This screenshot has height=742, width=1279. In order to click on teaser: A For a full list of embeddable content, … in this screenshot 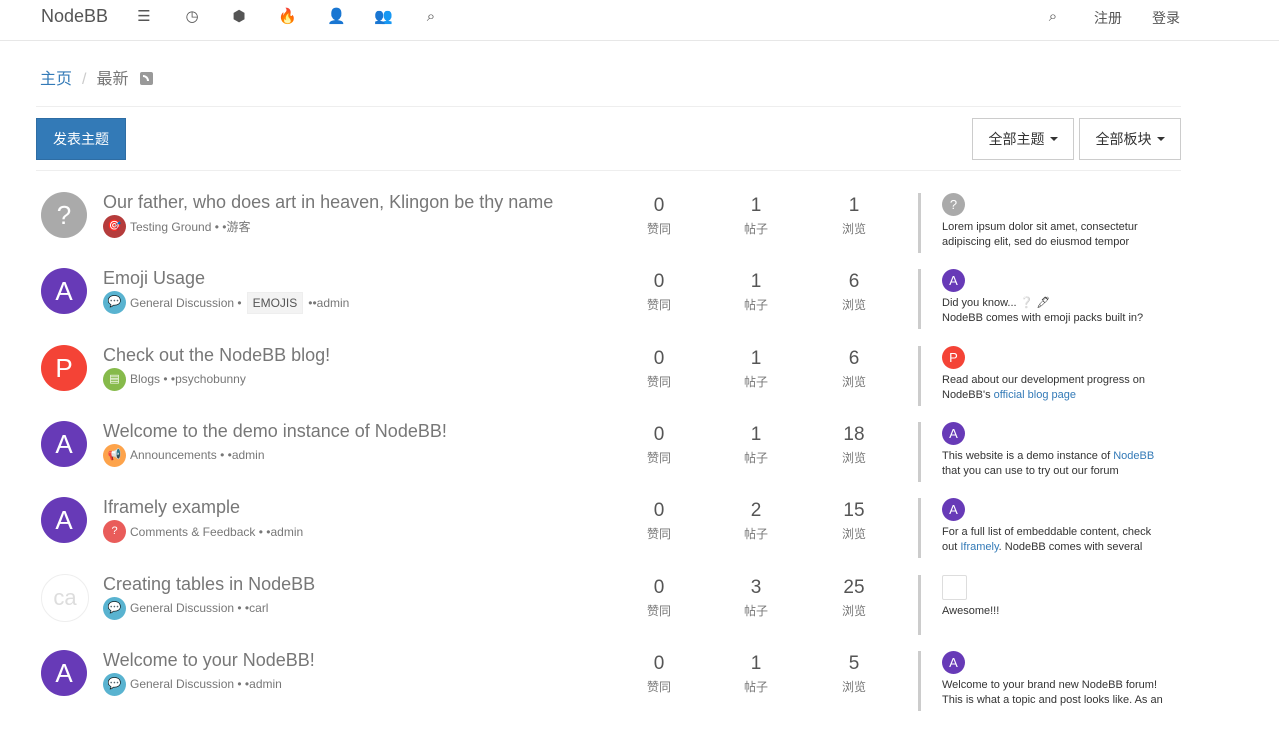, I will do `click(1048, 528)`.